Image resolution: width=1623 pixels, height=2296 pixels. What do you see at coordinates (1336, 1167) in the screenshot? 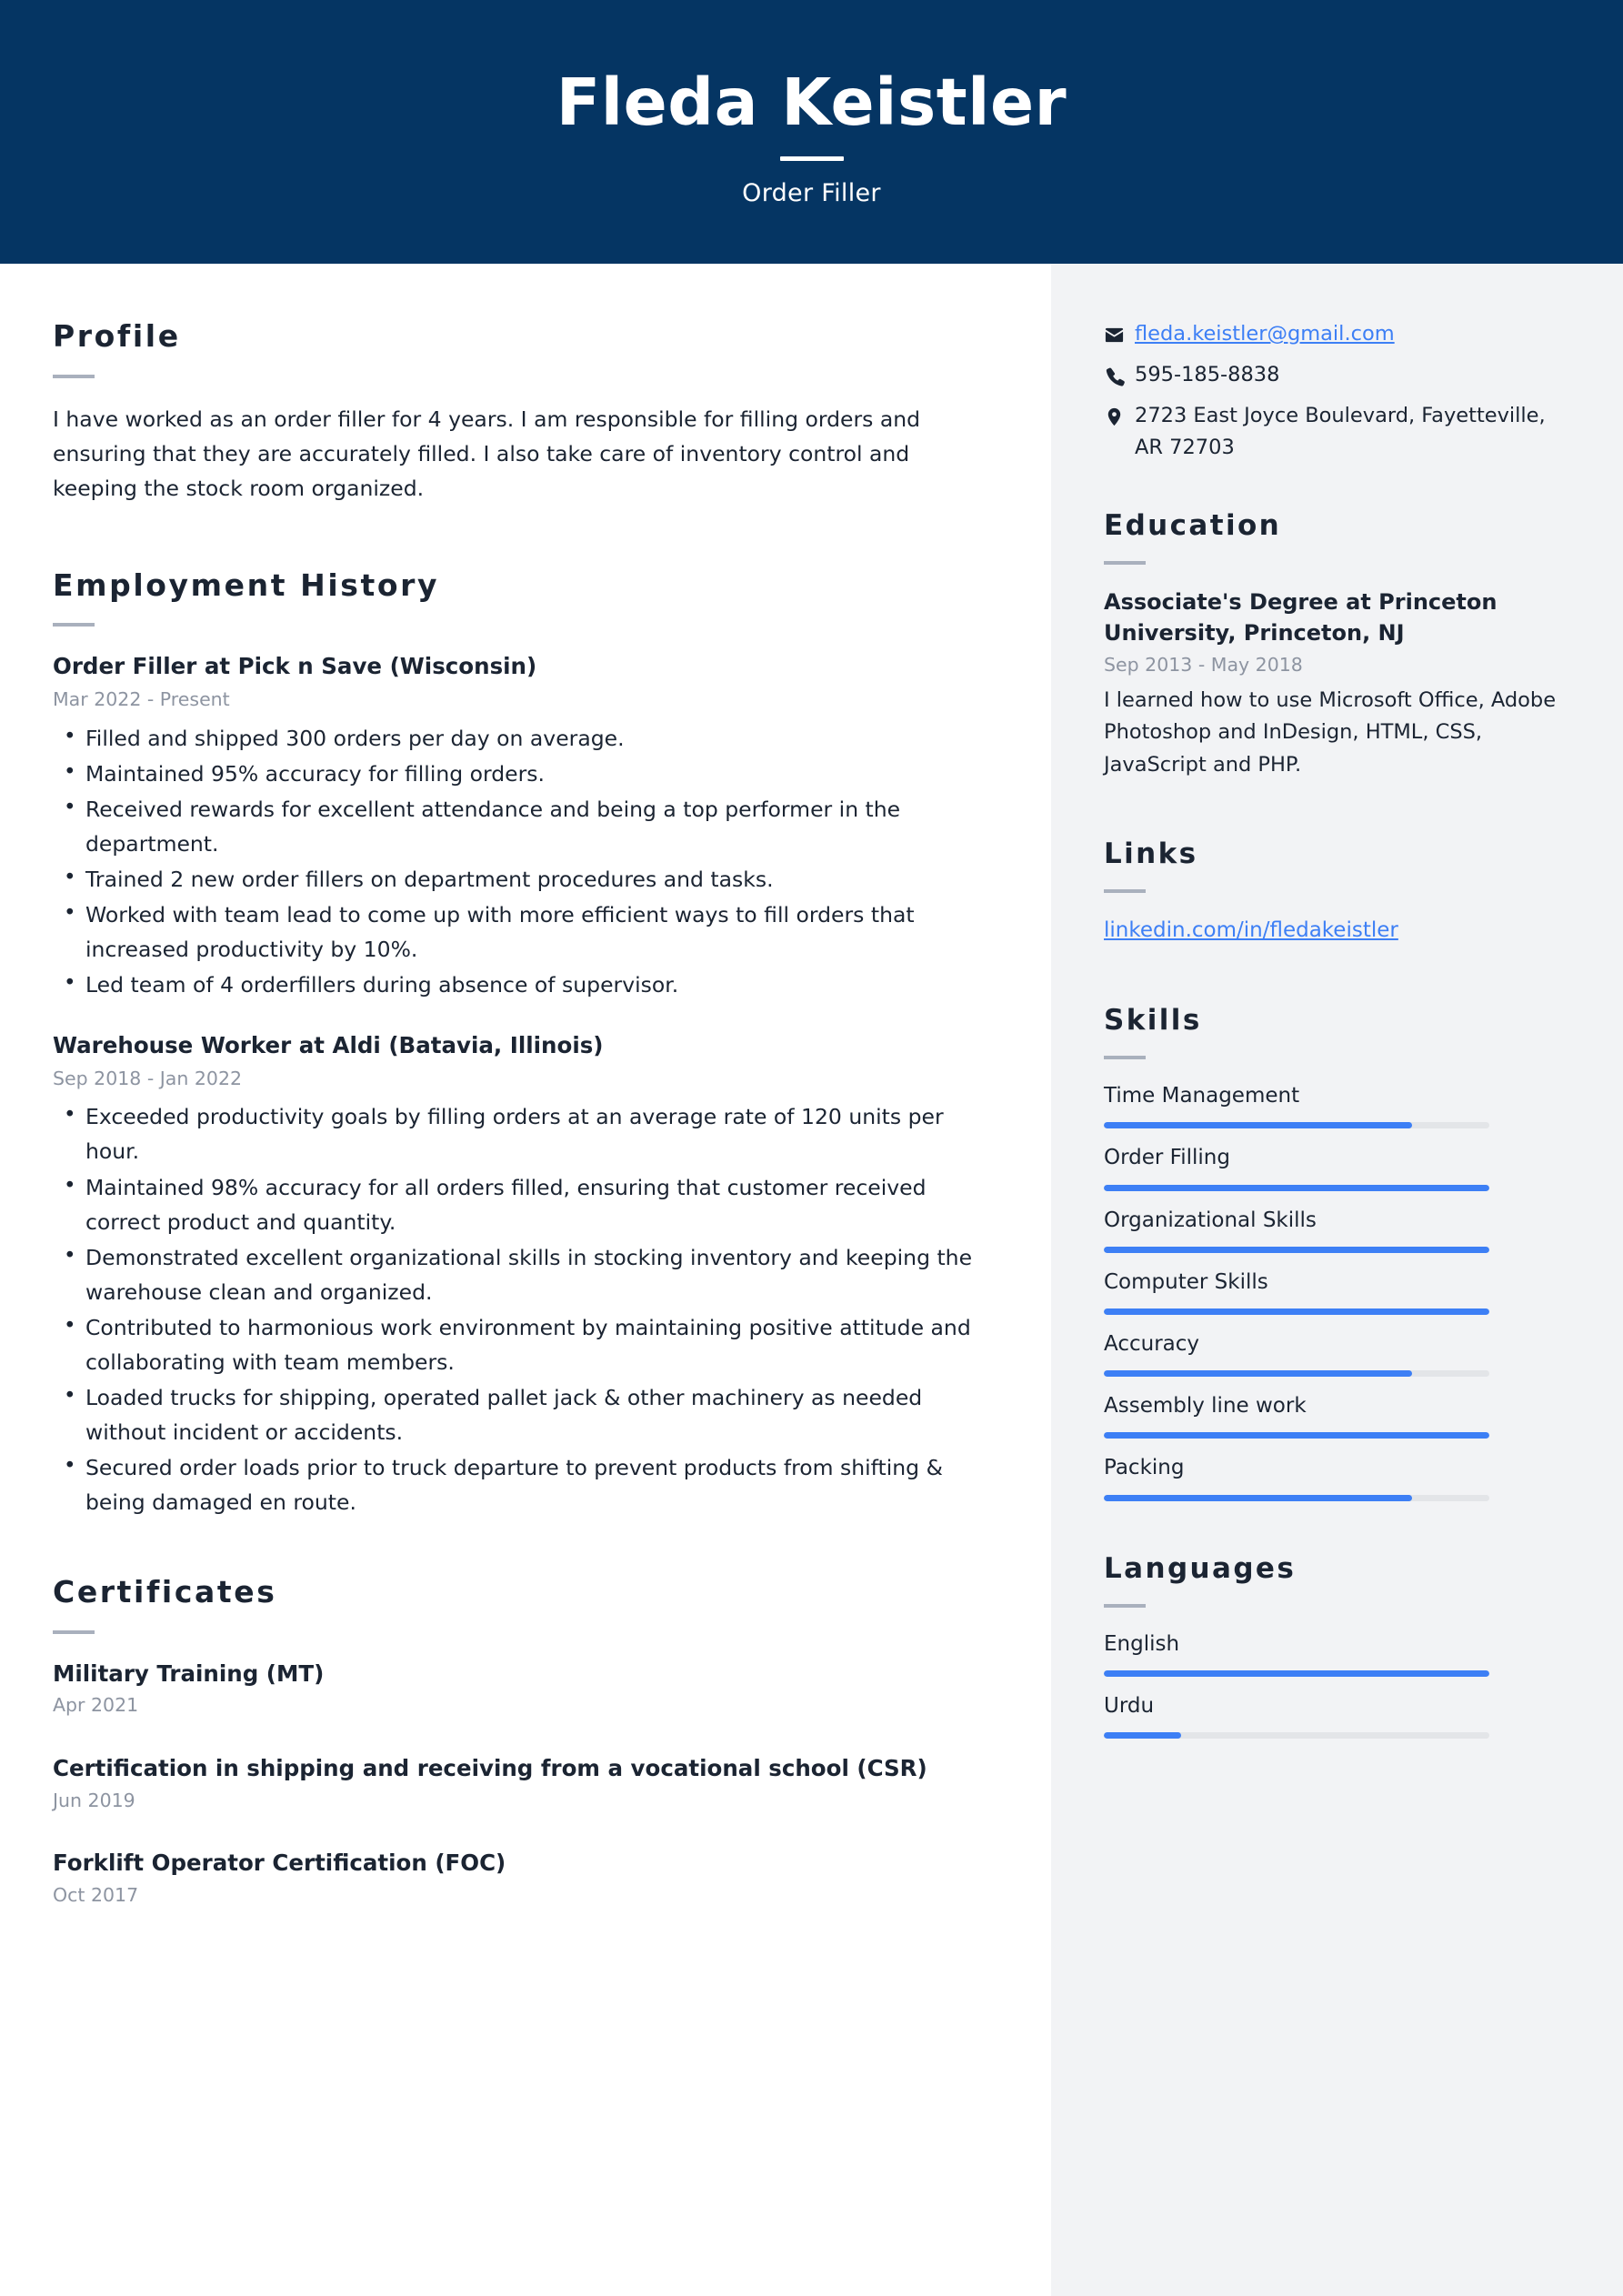
I see `skill-item: Order Filling` at bounding box center [1336, 1167].